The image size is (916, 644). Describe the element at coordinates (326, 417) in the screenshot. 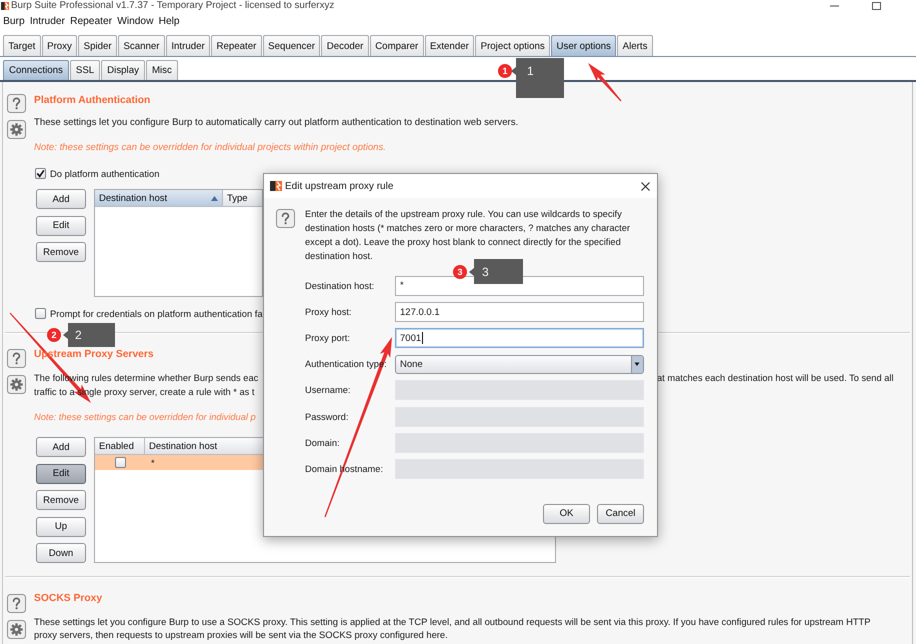

I see `field-label: Password:` at that location.